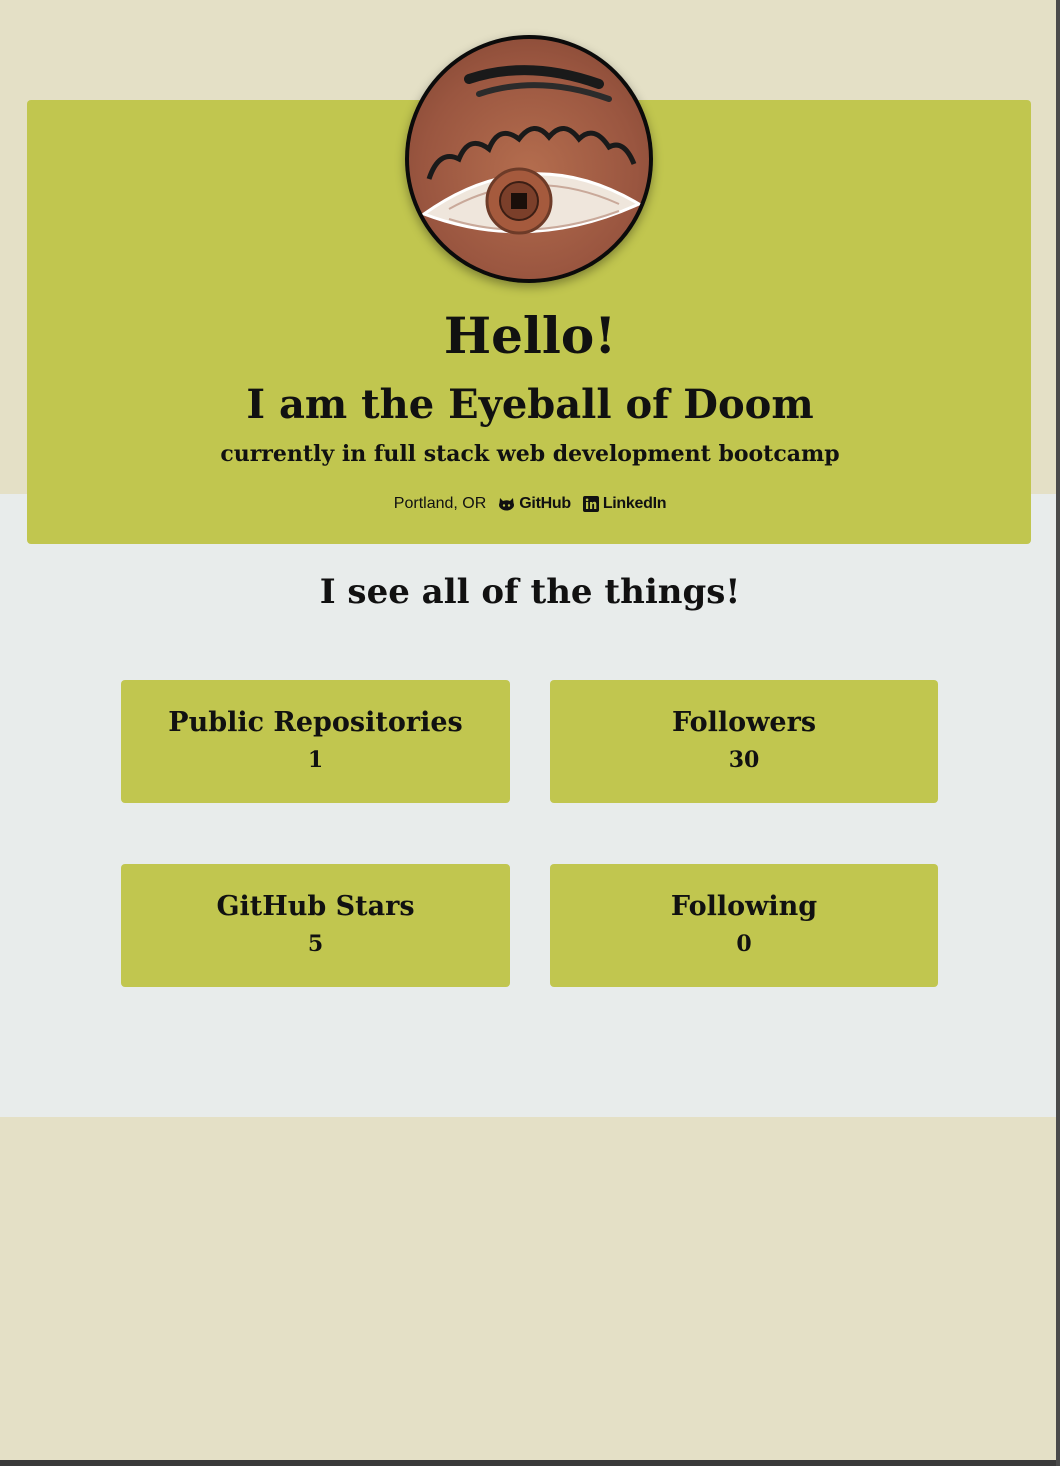 The image size is (1060, 1466). What do you see at coordinates (530, 1463) in the screenshot?
I see `window-bottom-edge` at bounding box center [530, 1463].